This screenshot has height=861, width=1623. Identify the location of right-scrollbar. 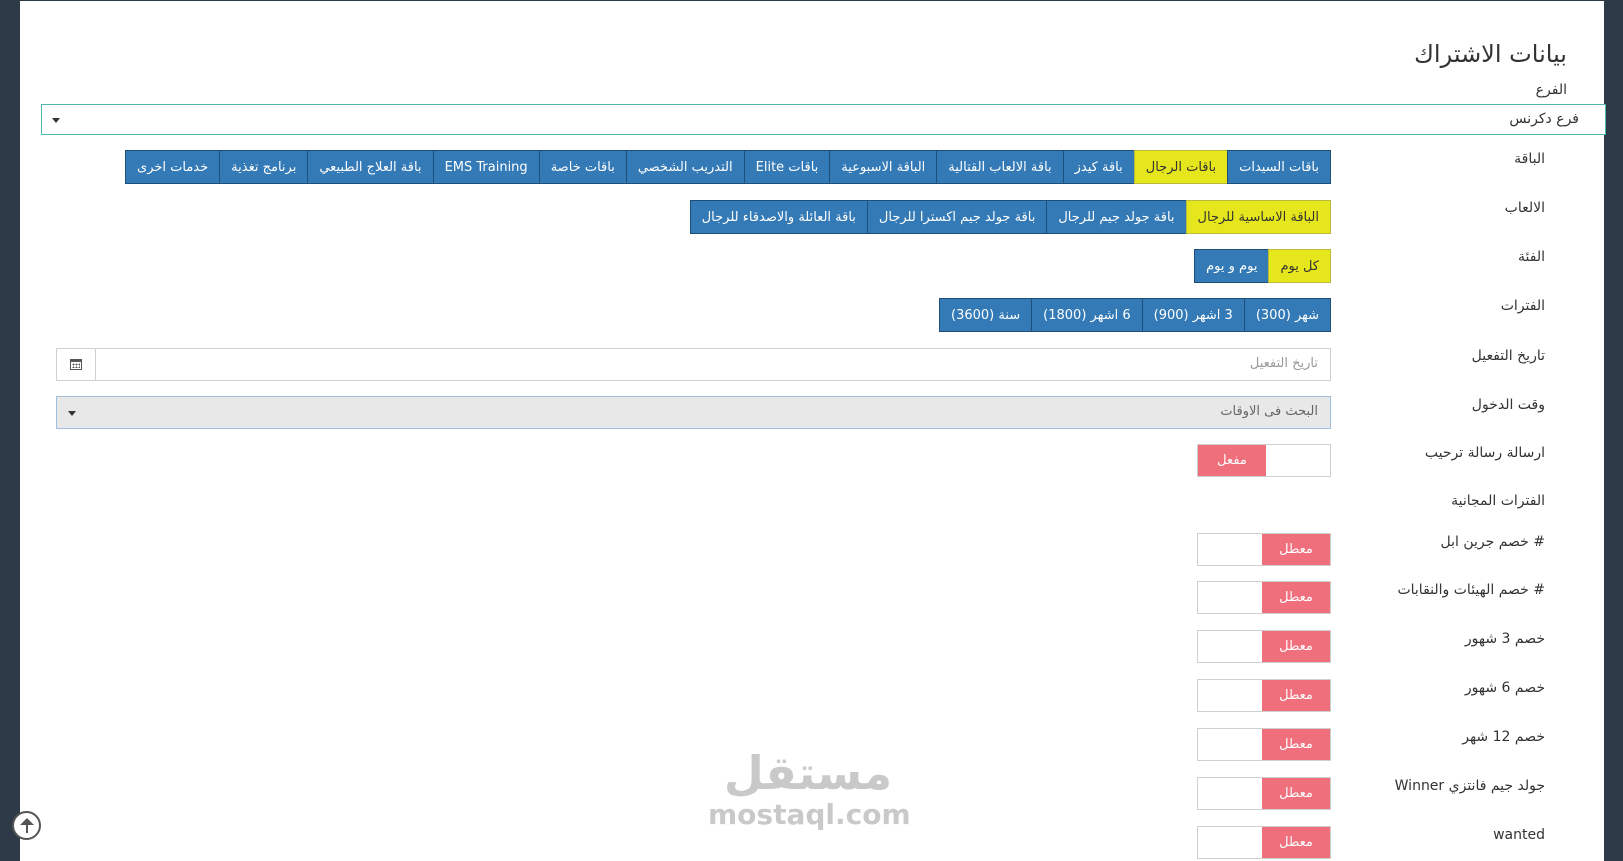
(1613, 430).